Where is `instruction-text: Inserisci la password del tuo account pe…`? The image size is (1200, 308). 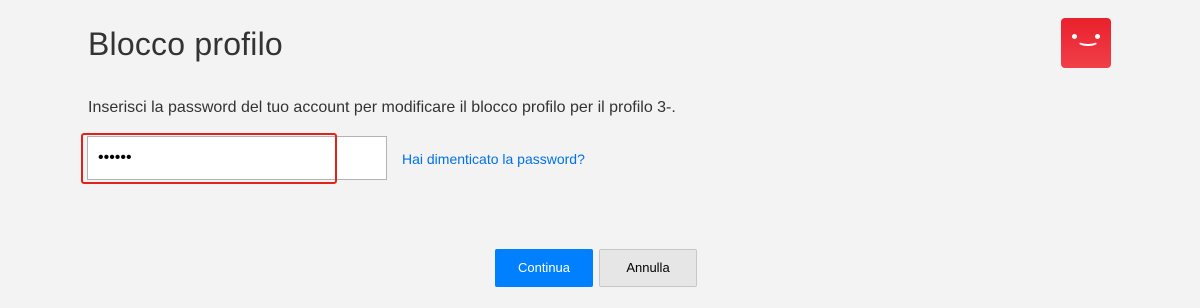 instruction-text: Inserisci la password del tuo account pe… is located at coordinates (382, 107).